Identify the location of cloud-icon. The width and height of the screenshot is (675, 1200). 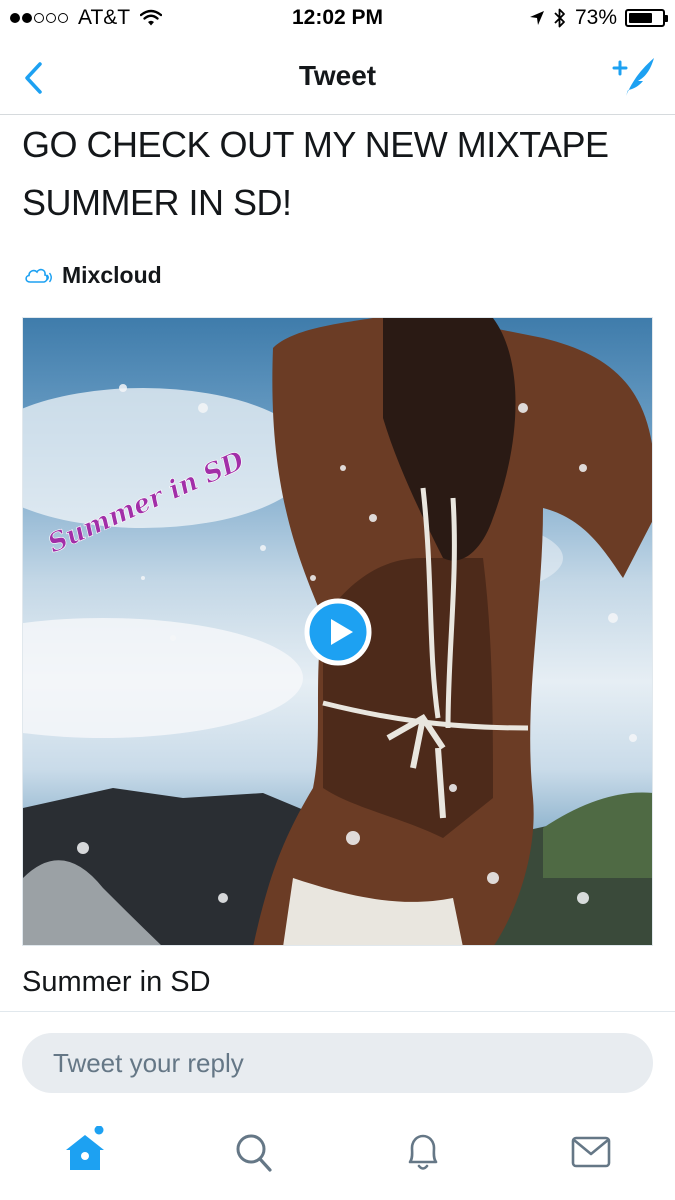
(38, 275).